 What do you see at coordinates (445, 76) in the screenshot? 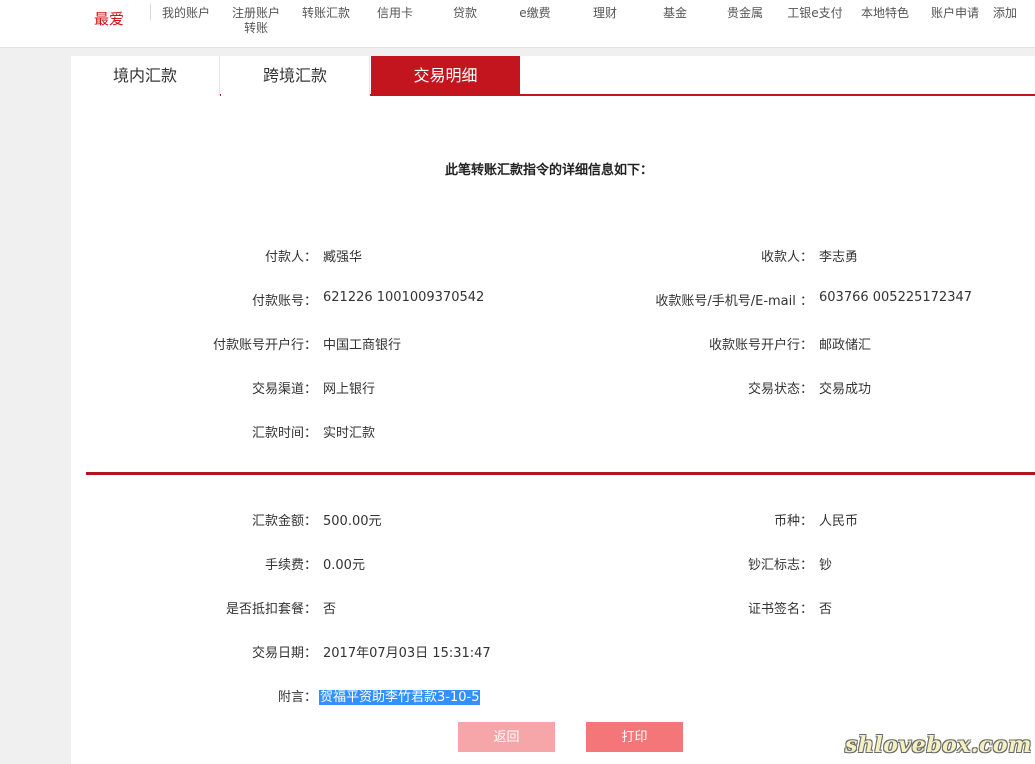
I see `tab-transaction-detail: 交易明细` at bounding box center [445, 76].